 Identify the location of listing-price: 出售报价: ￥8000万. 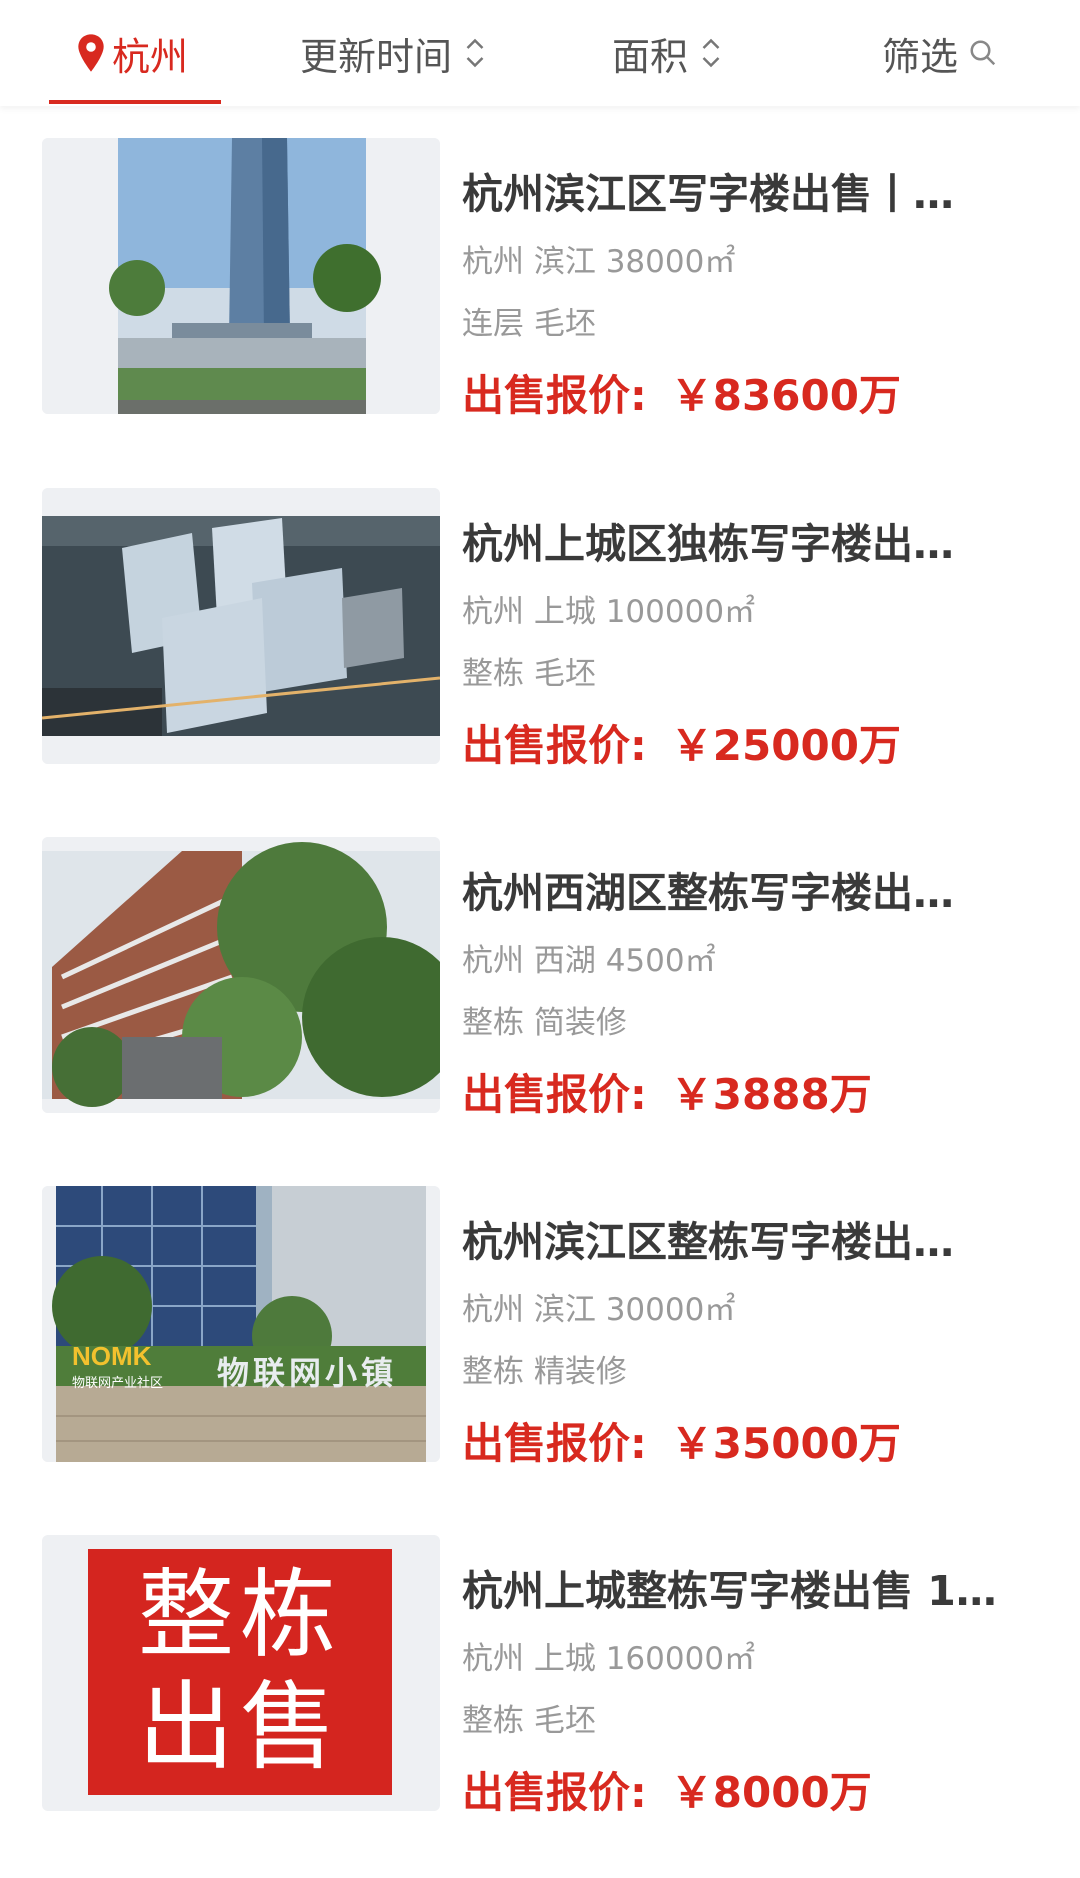
(667, 1789).